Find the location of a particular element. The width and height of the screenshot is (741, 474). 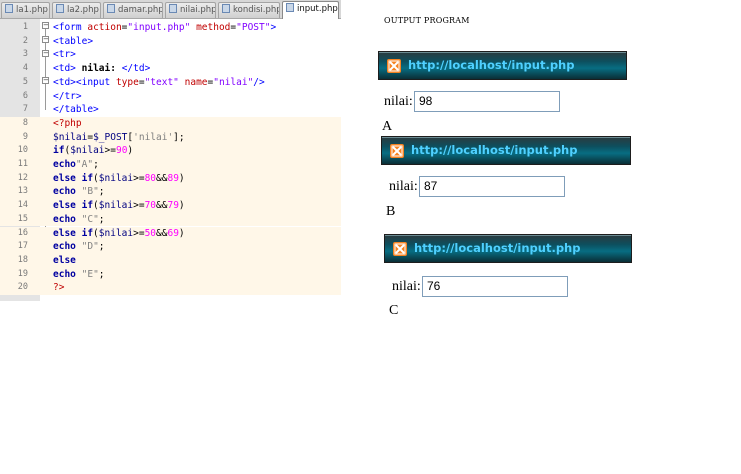

result-letter: C is located at coordinates (394, 310).